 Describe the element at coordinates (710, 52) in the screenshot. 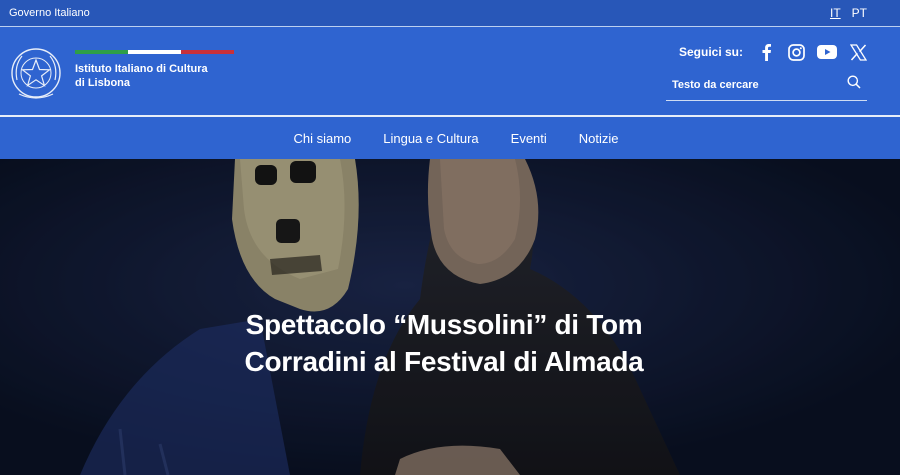

I see `social-label: Seguici su:` at that location.